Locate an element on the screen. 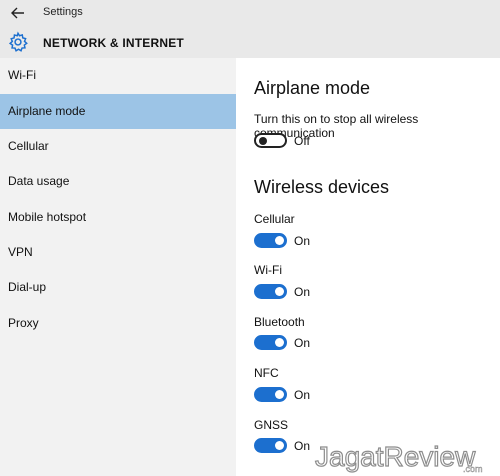 The height and width of the screenshot is (476, 500). app-title: Settings is located at coordinates (63, 12).